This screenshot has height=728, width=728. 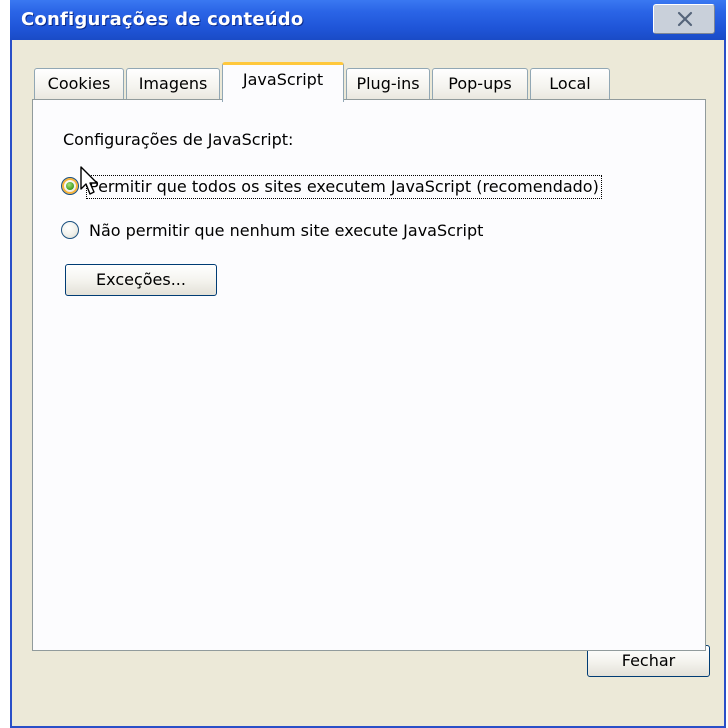 I want to click on tab-plug-ins: Plug-ins, so click(x=388, y=84).